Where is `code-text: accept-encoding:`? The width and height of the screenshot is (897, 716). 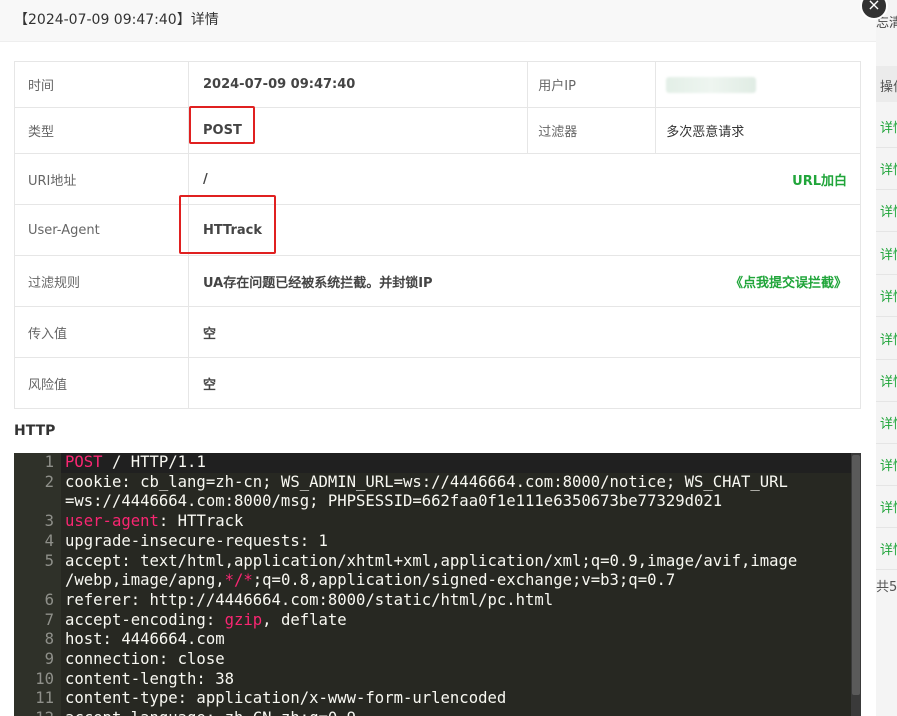
code-text: accept-encoding: is located at coordinates (145, 619).